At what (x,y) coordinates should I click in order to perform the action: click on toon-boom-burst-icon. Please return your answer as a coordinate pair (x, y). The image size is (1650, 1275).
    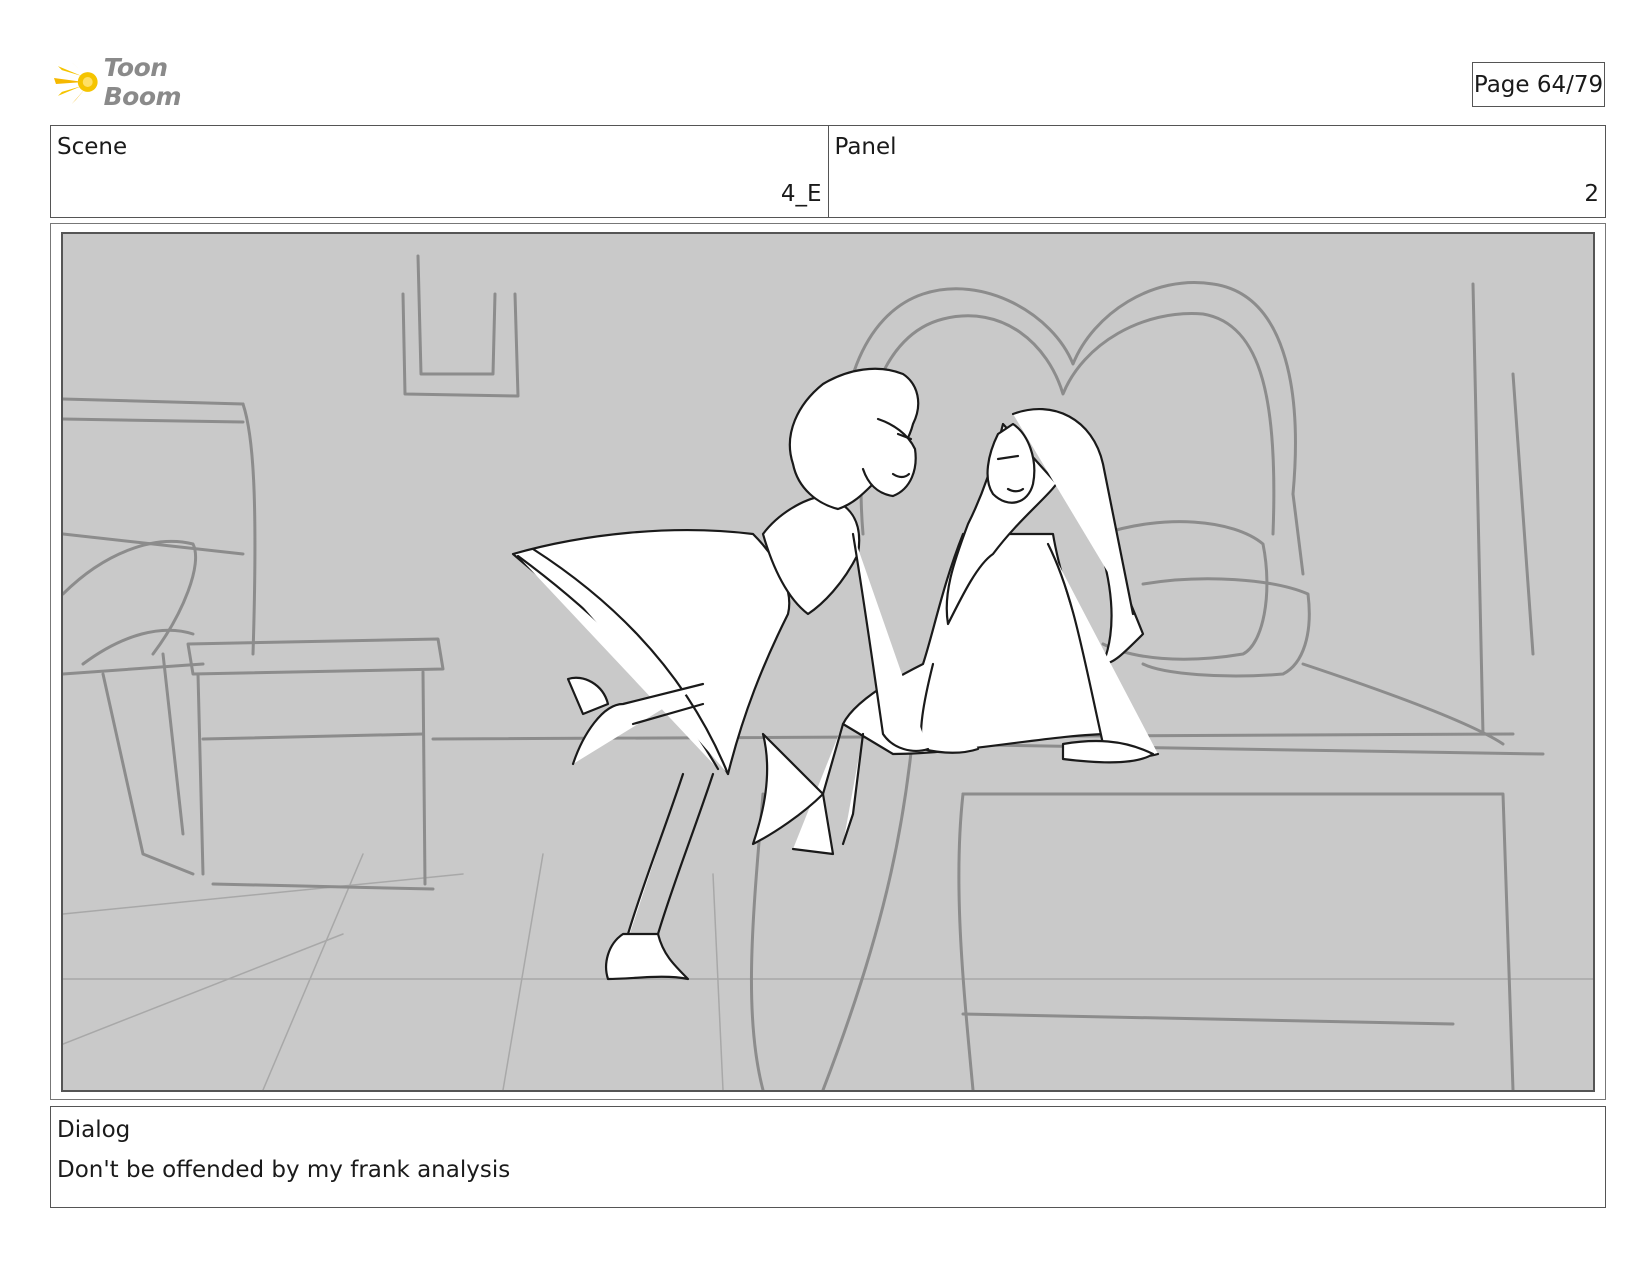
    Looking at the image, I should click on (75, 82).